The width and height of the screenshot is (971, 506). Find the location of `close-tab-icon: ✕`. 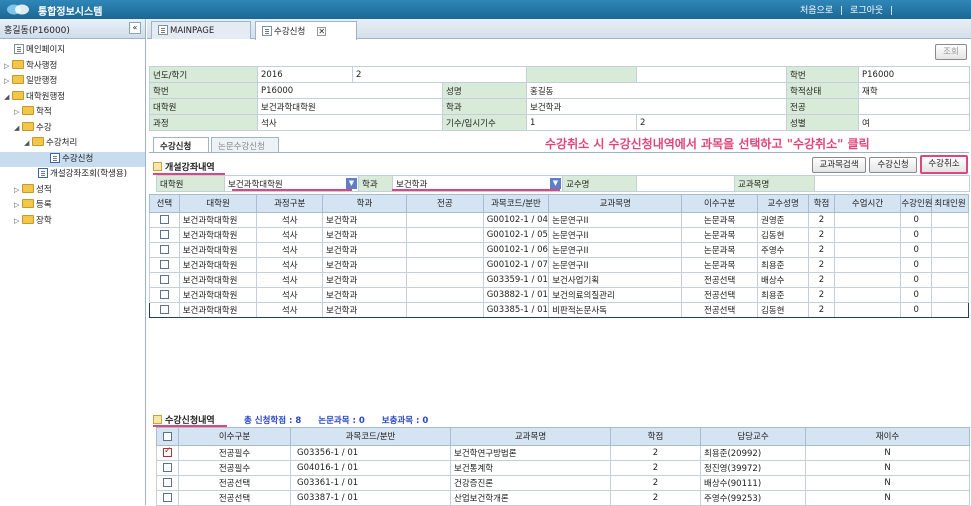

close-tab-icon: ✕ is located at coordinates (322, 31).